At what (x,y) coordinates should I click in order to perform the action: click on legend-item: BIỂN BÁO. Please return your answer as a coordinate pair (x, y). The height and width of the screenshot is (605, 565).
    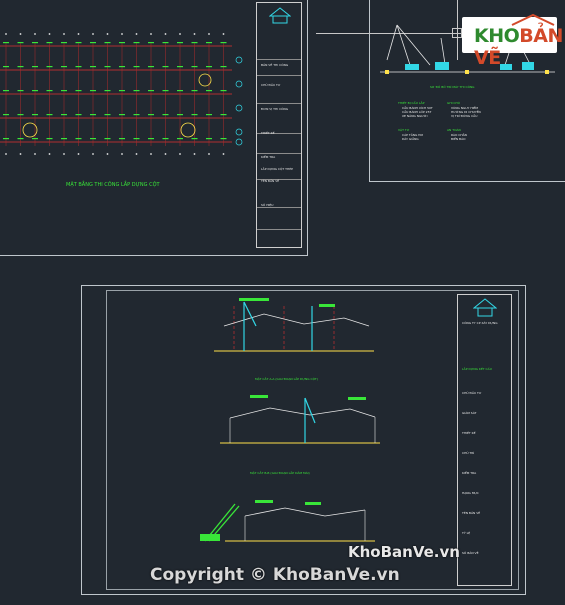
    Looking at the image, I should click on (458, 139).